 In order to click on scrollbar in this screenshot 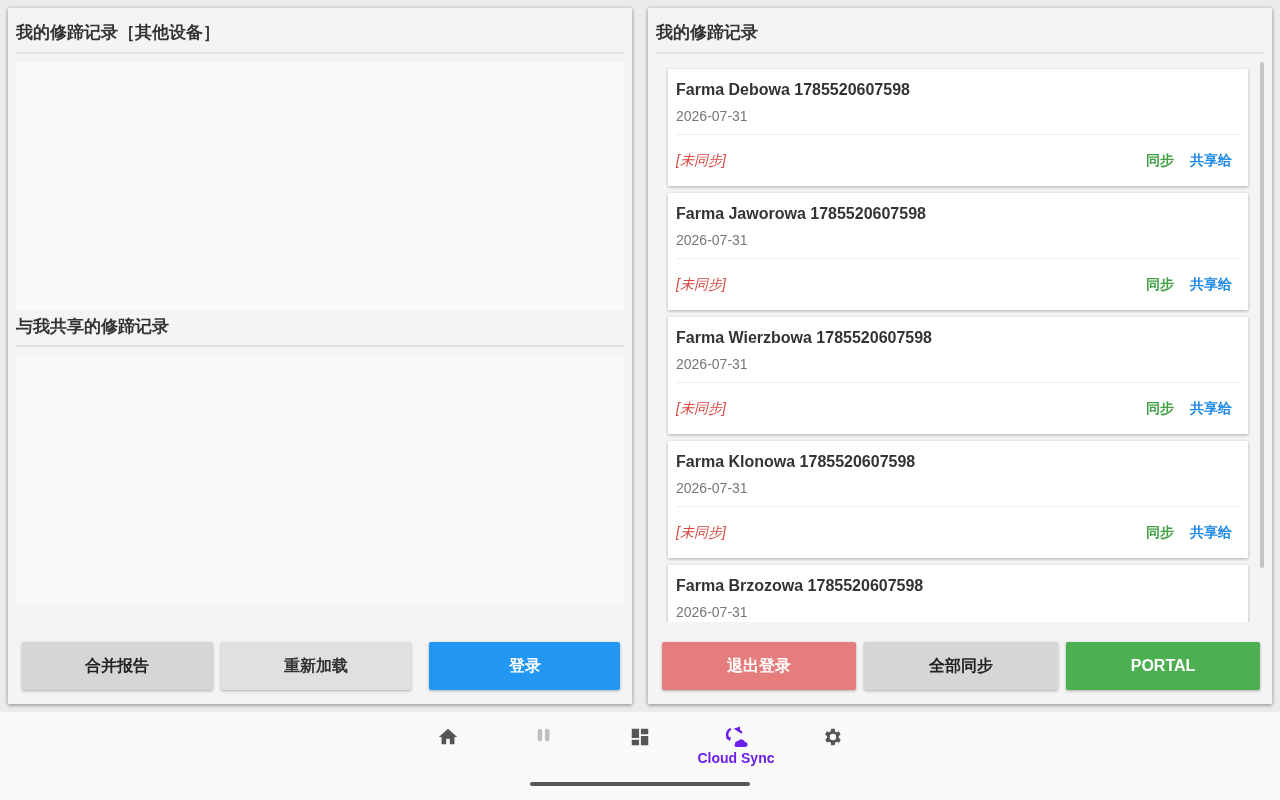, I will do `click(1262, 314)`.